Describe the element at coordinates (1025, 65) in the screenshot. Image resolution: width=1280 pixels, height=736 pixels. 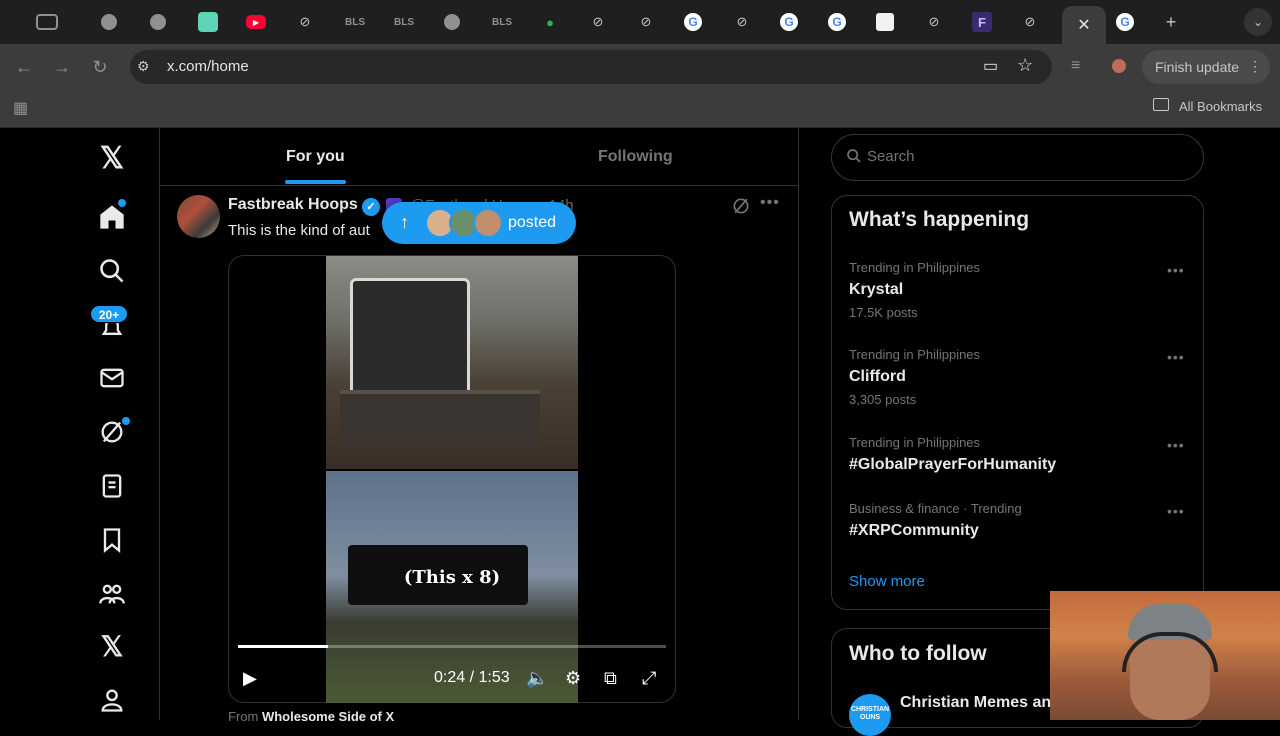
I see `bookmark-star-icon: ☆` at that location.